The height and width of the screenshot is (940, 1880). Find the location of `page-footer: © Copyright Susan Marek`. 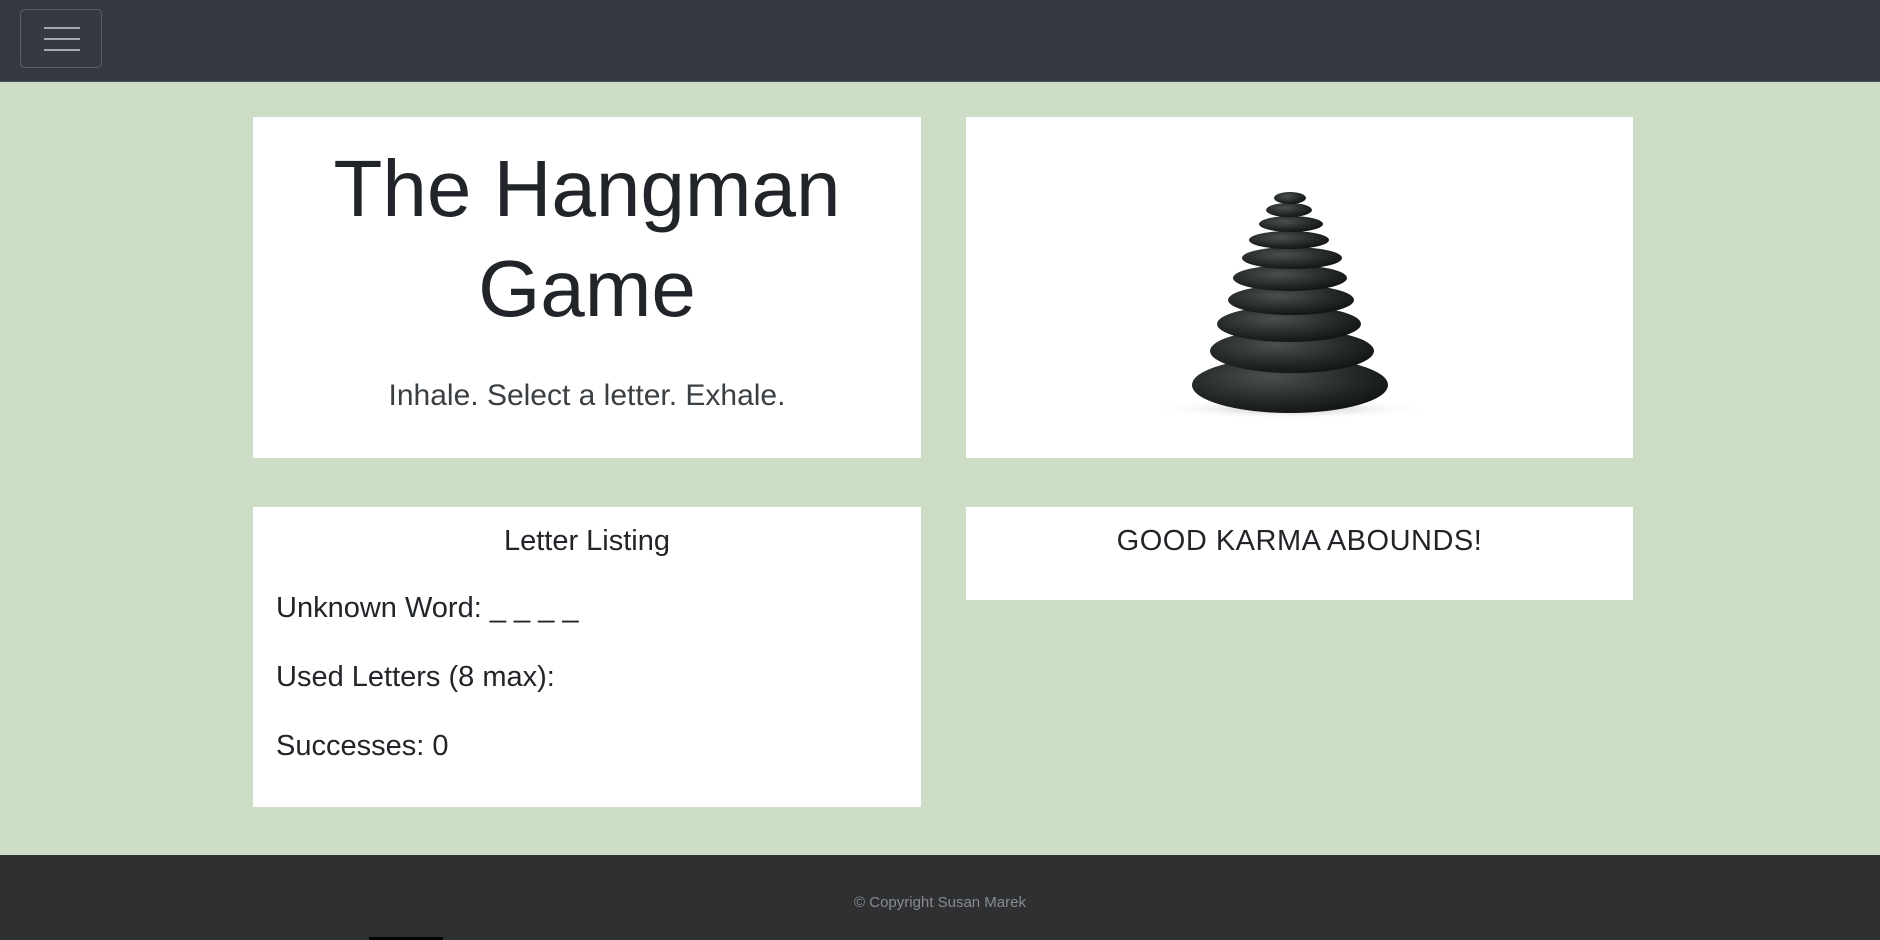

page-footer: © Copyright Susan Marek is located at coordinates (940, 897).